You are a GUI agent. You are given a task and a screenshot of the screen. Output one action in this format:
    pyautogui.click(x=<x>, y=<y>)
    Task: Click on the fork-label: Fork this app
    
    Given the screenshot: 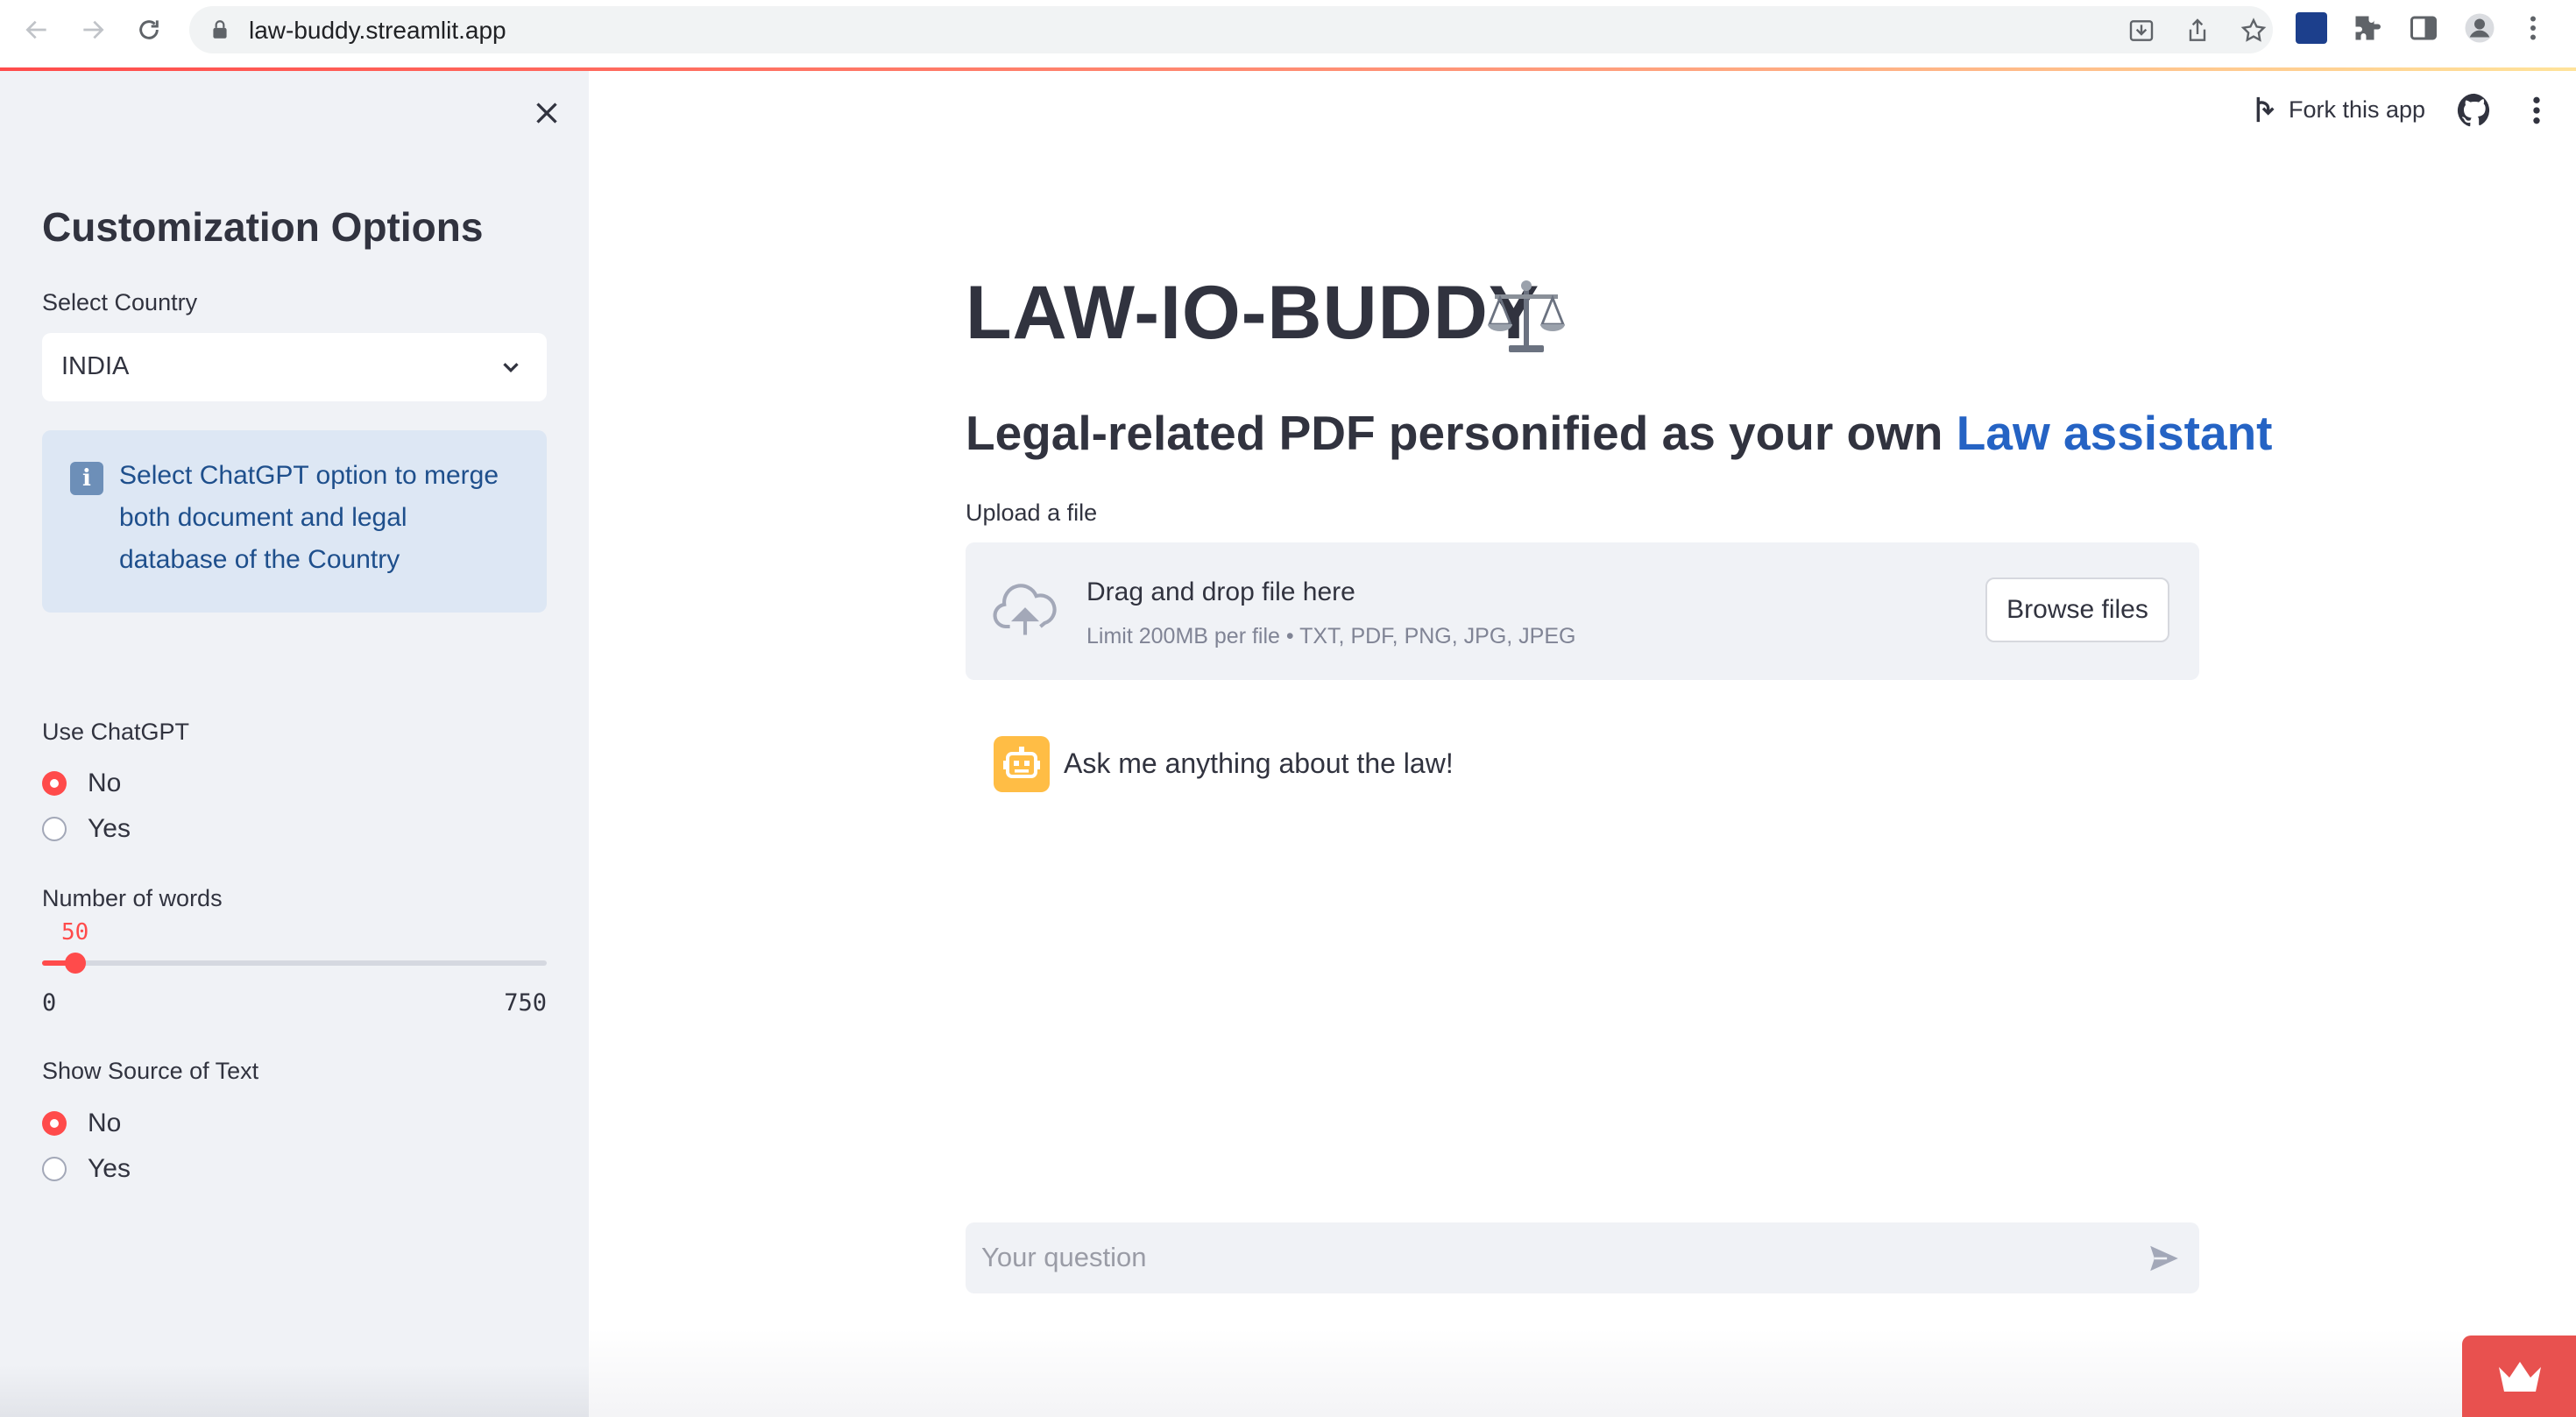 What is the action you would take?
    pyautogui.click(x=2357, y=109)
    